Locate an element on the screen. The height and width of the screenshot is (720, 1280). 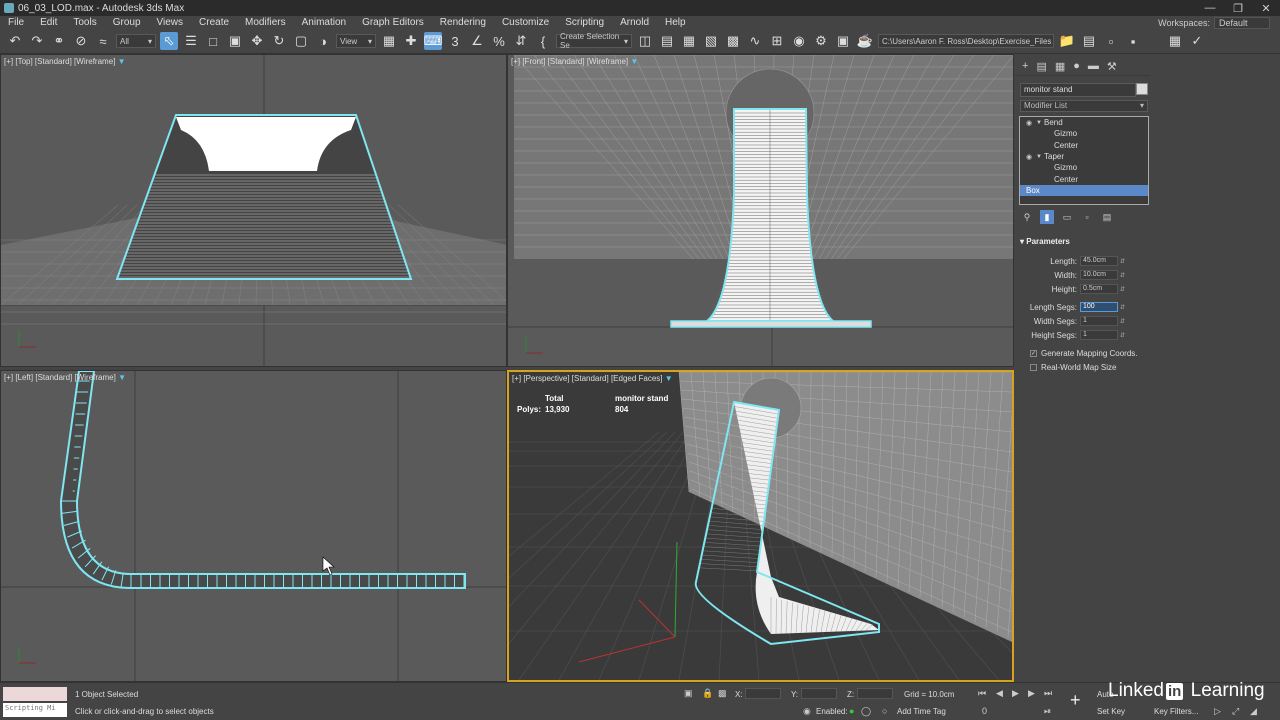
workspace-value: Default is located at coordinates (1242, 22).